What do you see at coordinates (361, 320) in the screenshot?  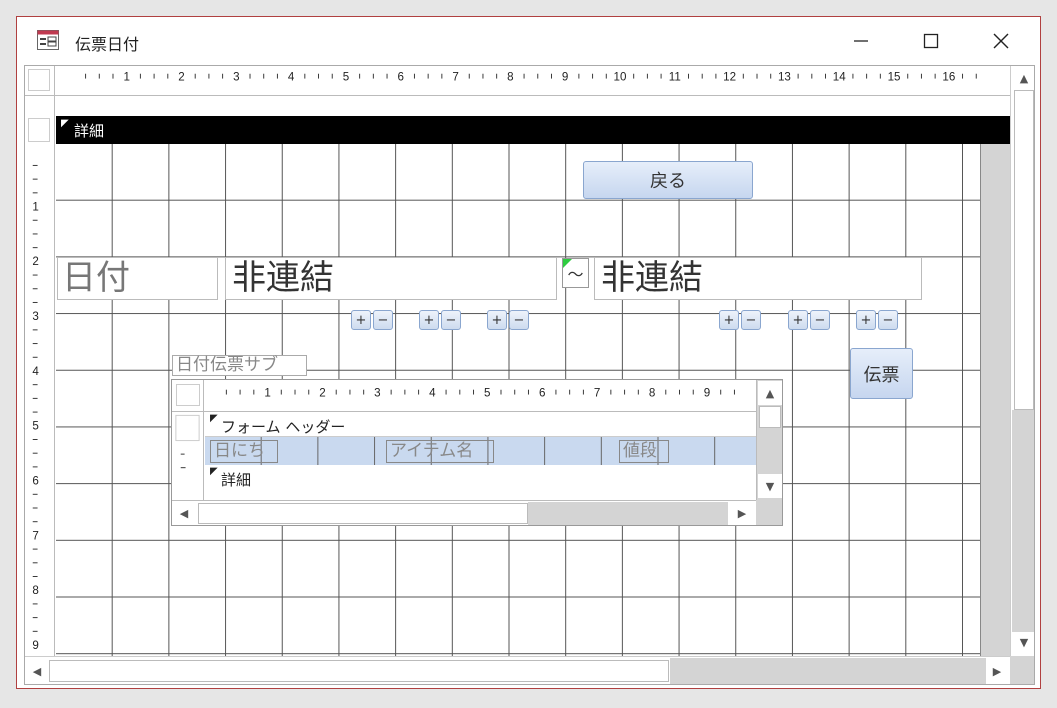 I see `plus-button-1: +` at bounding box center [361, 320].